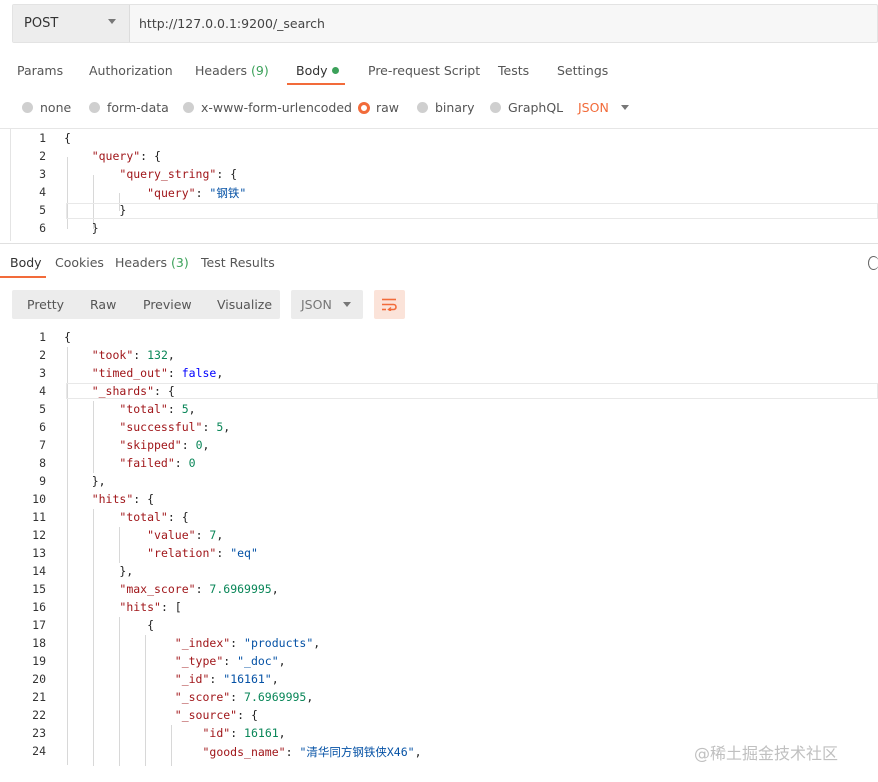 This screenshot has height=782, width=878. I want to click on view-preview: Preview, so click(167, 304).